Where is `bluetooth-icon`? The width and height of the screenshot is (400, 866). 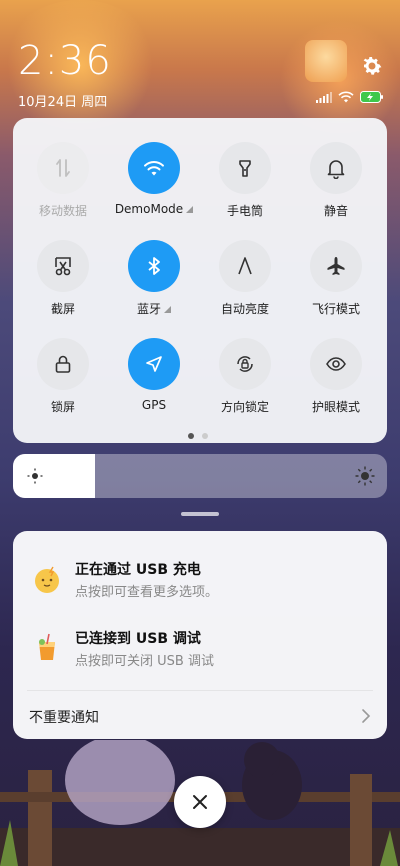 bluetooth-icon is located at coordinates (154, 266).